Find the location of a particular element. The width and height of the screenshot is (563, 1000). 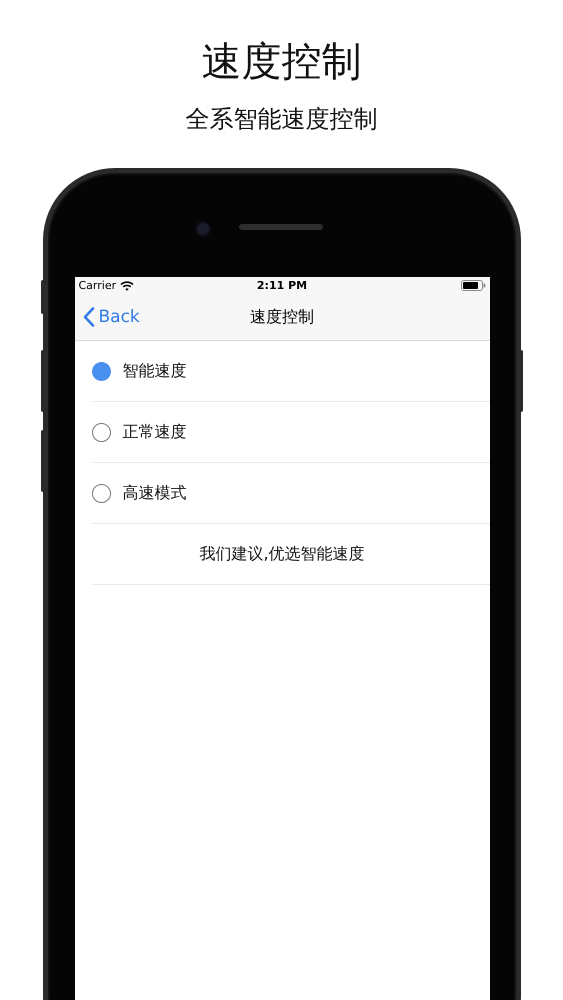

nav-title: 速度控制 is located at coordinates (282, 317).